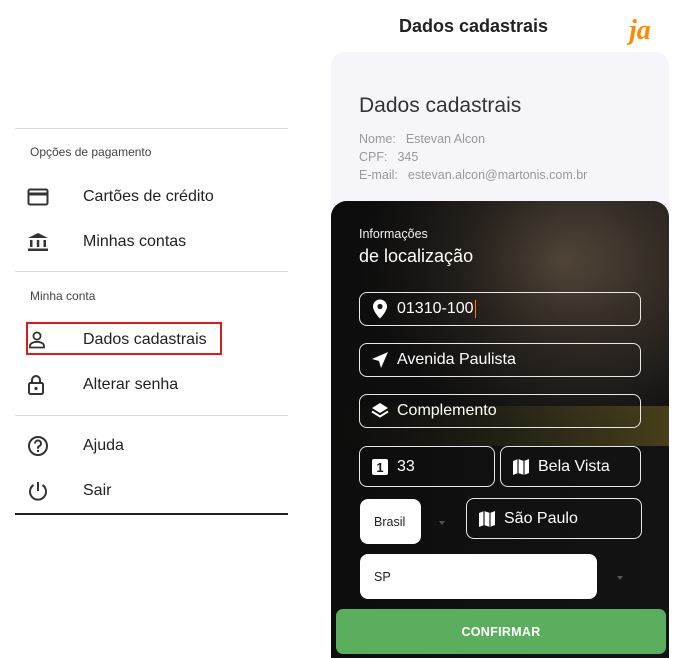 This screenshot has height=658, width=680. I want to click on menu-bottom-line, so click(151, 514).